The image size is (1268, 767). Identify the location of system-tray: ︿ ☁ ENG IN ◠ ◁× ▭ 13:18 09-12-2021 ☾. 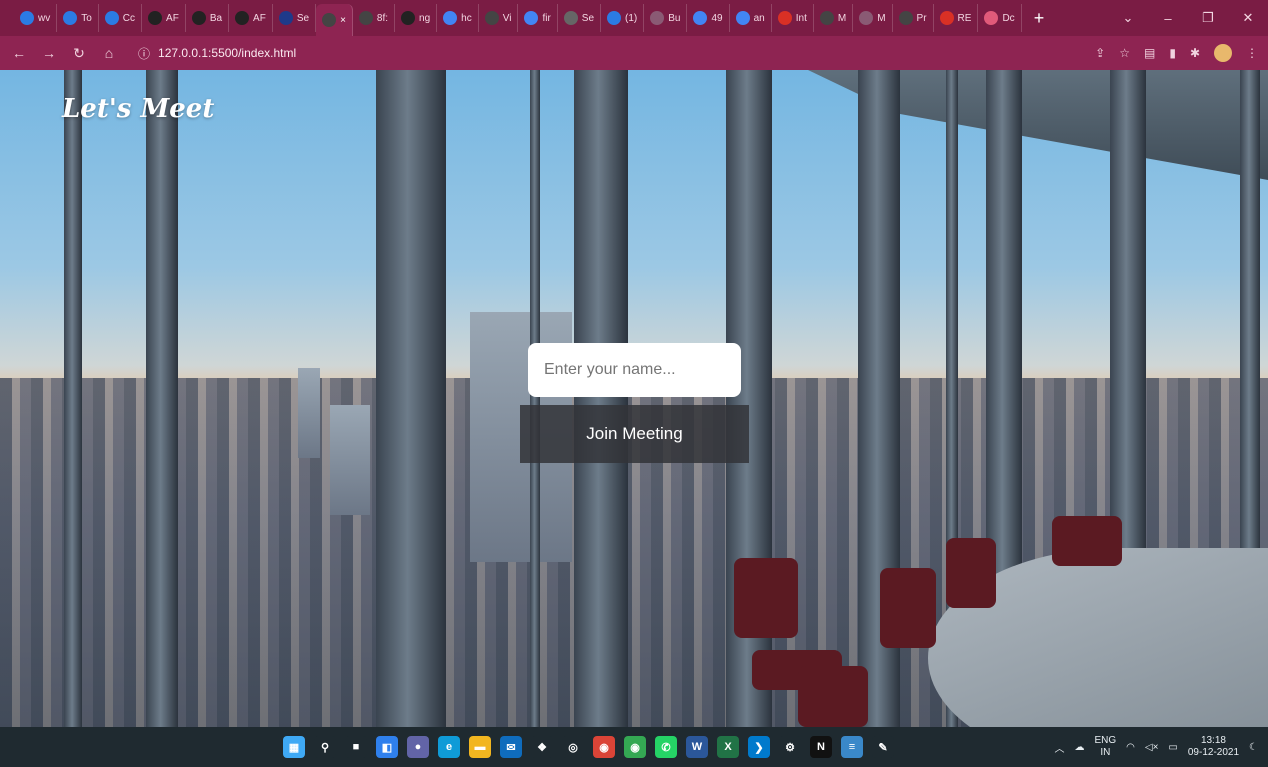
(1156, 747).